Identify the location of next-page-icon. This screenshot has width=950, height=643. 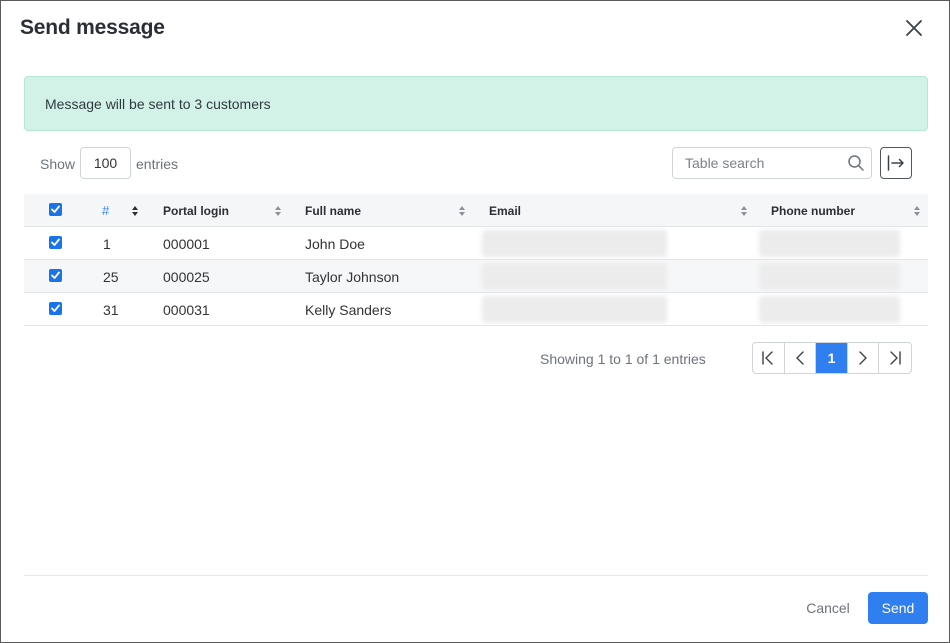
(863, 358).